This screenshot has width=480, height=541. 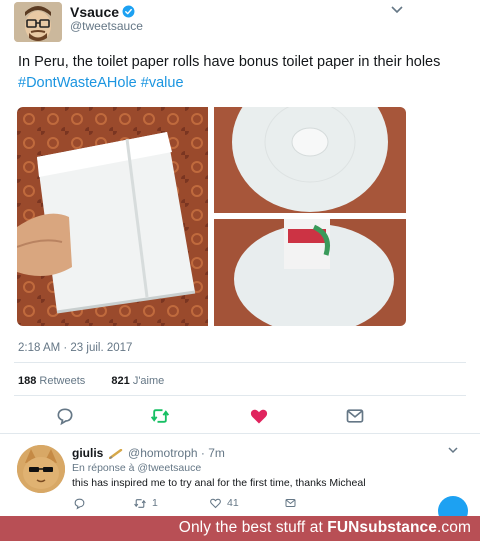 What do you see at coordinates (240, 503) in the screenshot?
I see `reply-action-bar: 1 41` at bounding box center [240, 503].